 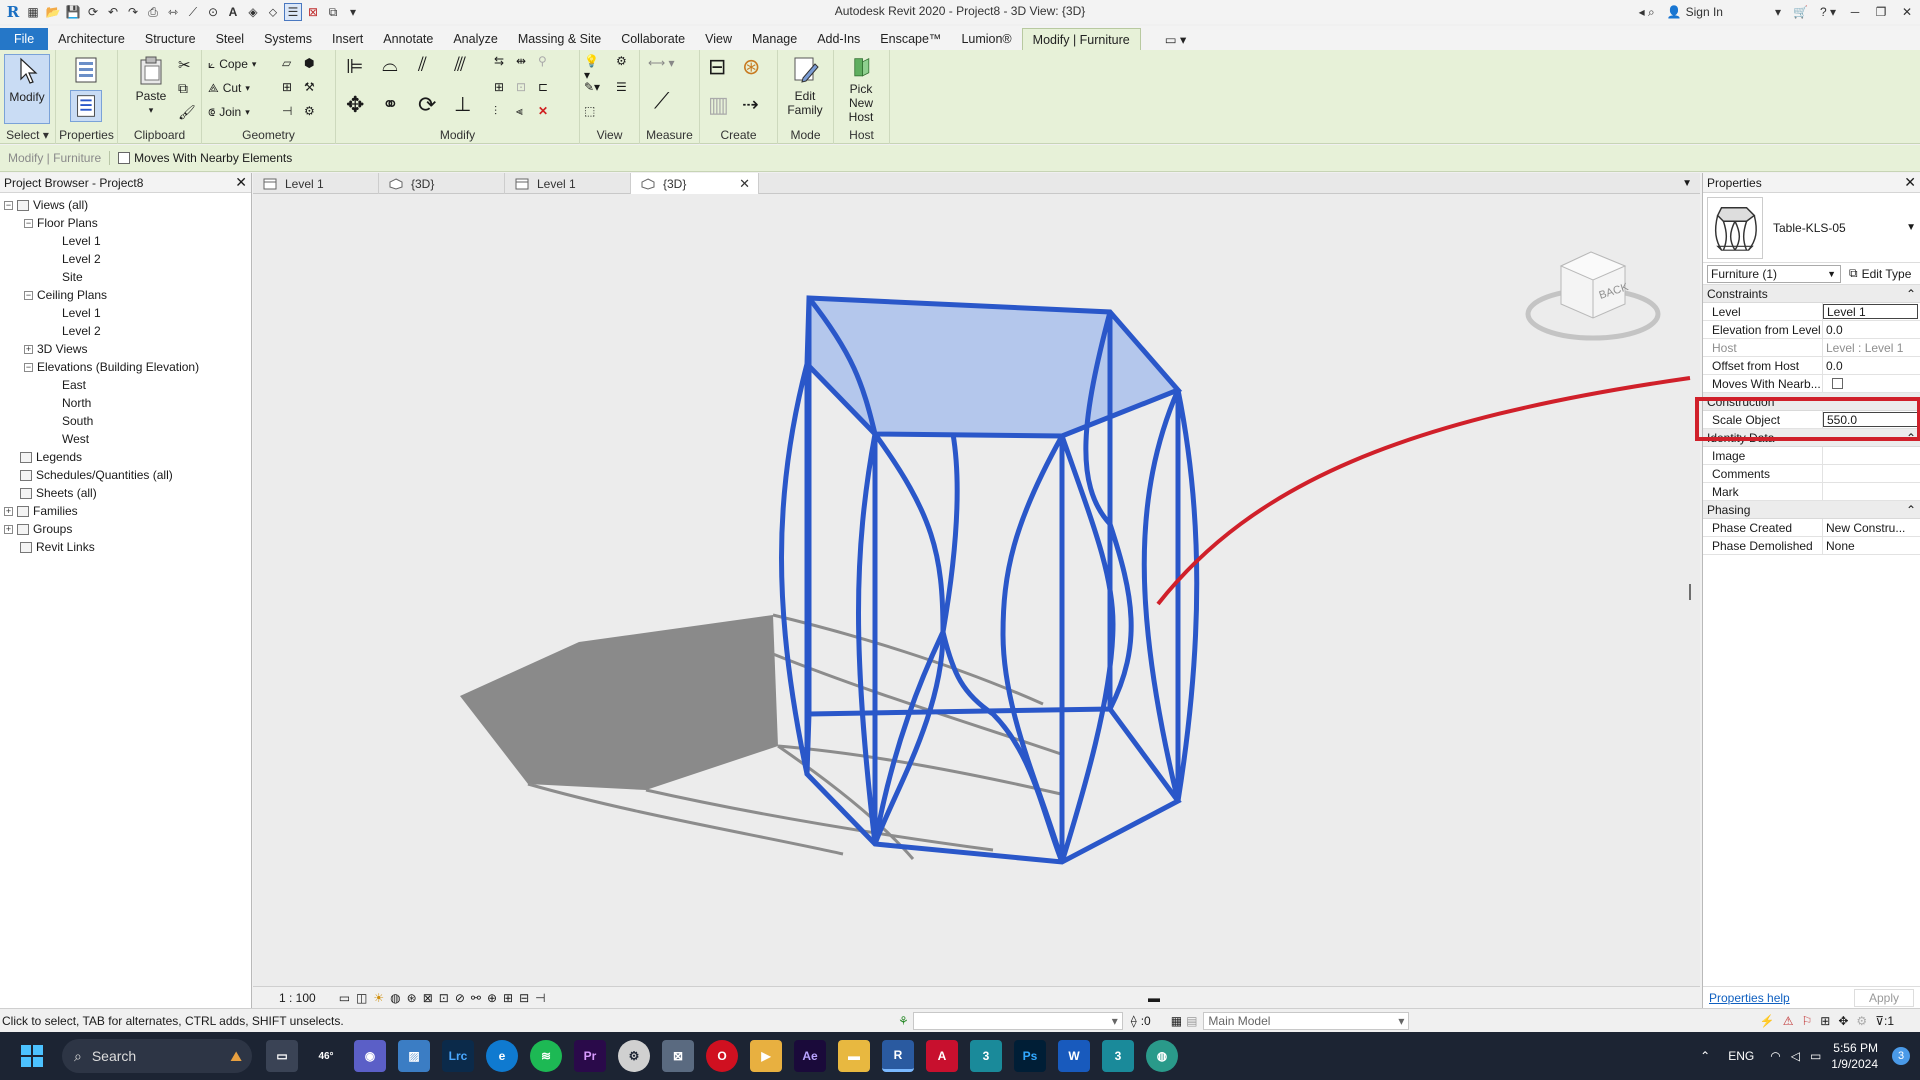 I want to click on remove-paint-icon: ⚙, so click(x=314, y=114).